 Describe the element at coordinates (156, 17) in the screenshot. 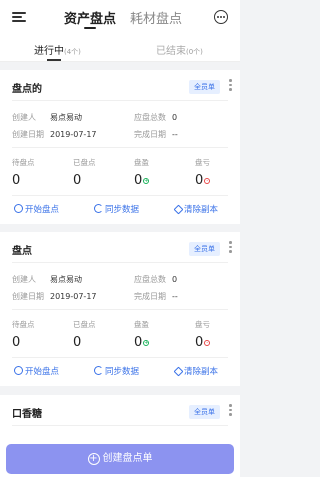

I see `tab-consumable-inventory: 耗材盘点` at that location.